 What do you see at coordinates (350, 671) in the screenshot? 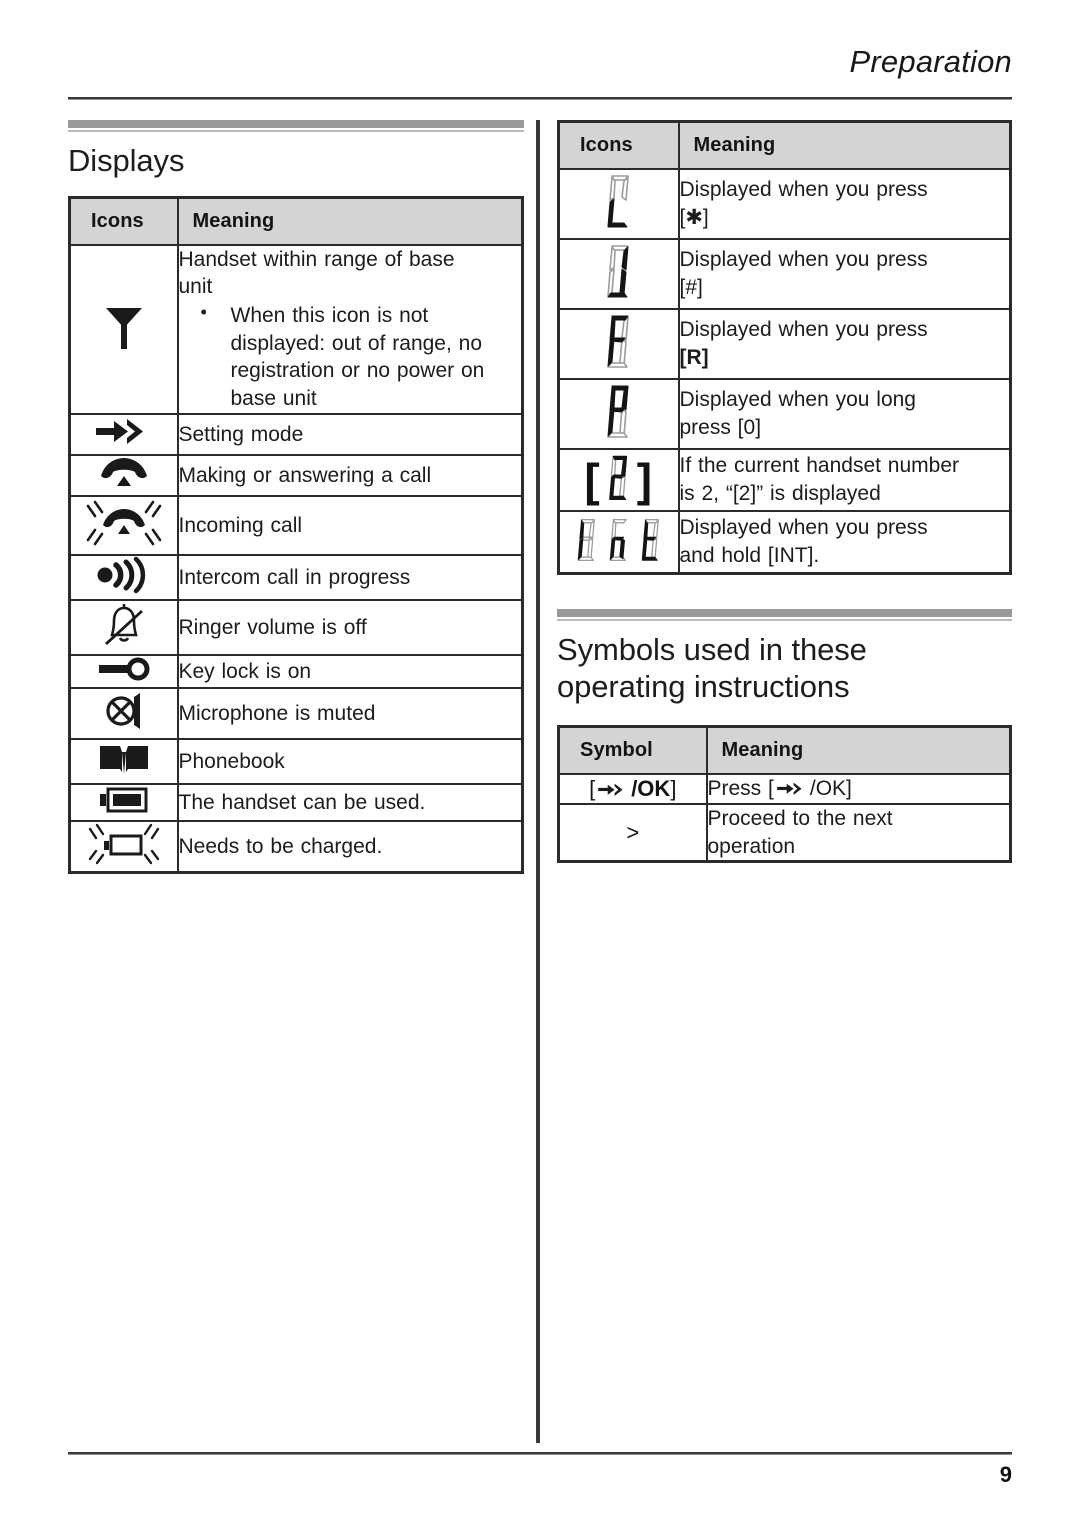
I see `meaning-text: Key lock is on` at bounding box center [350, 671].